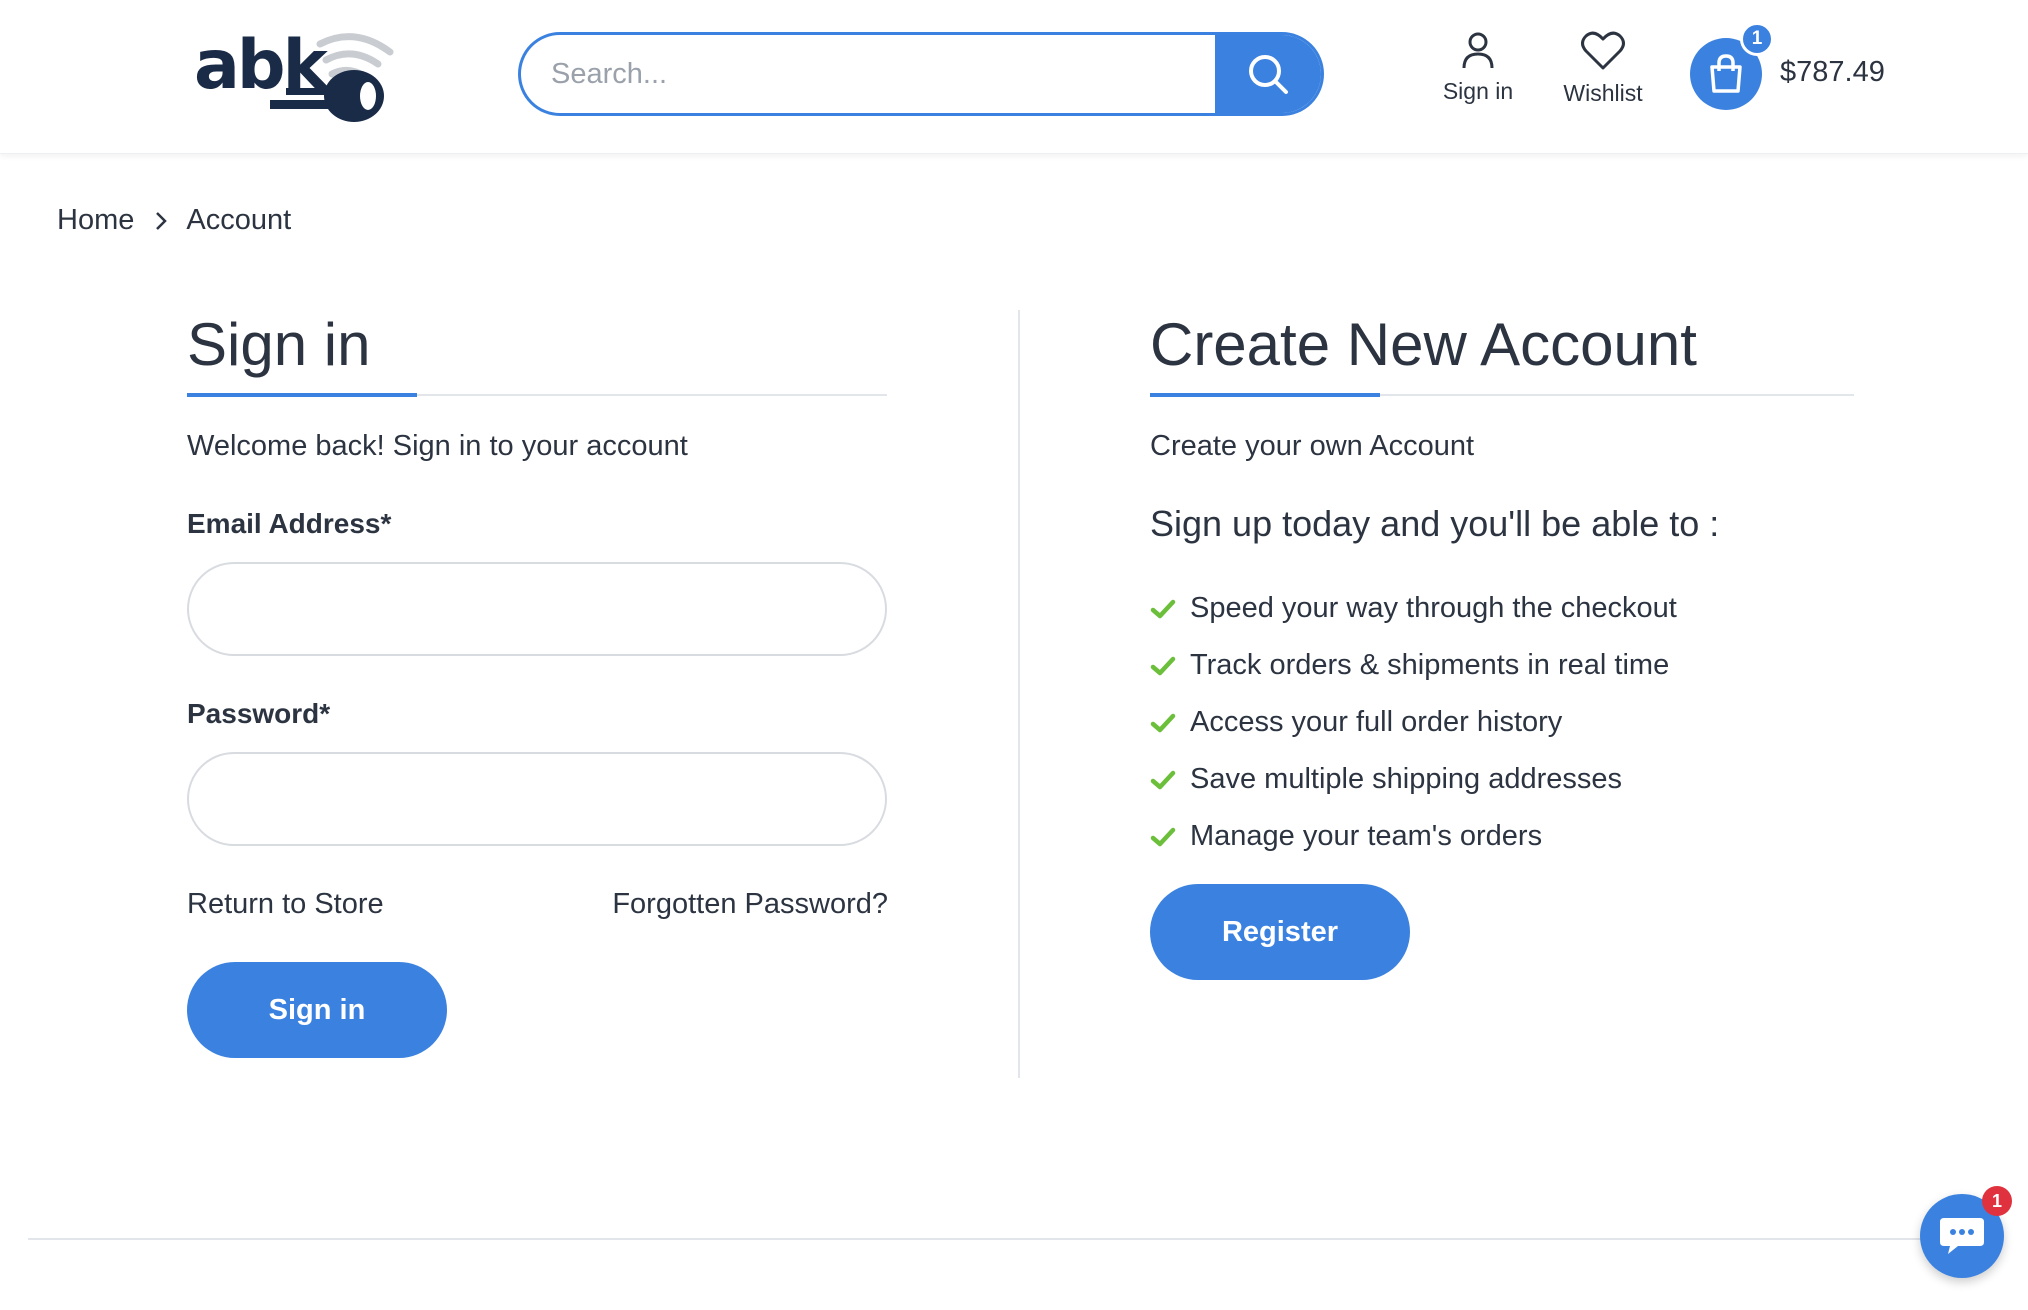 The image size is (2028, 1310). What do you see at coordinates (1997, 1201) in the screenshot?
I see `chat-notification-badge: 1` at bounding box center [1997, 1201].